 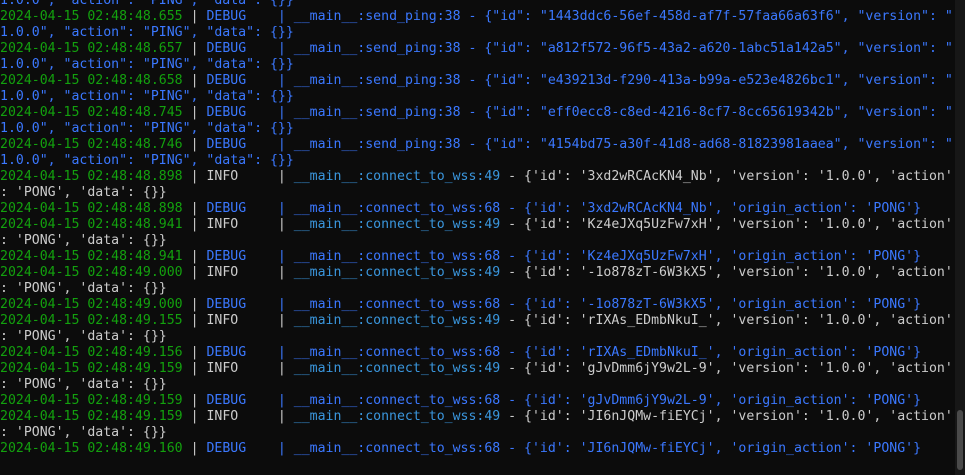 I want to click on vertical-scrollbar, so click(x=960, y=237).